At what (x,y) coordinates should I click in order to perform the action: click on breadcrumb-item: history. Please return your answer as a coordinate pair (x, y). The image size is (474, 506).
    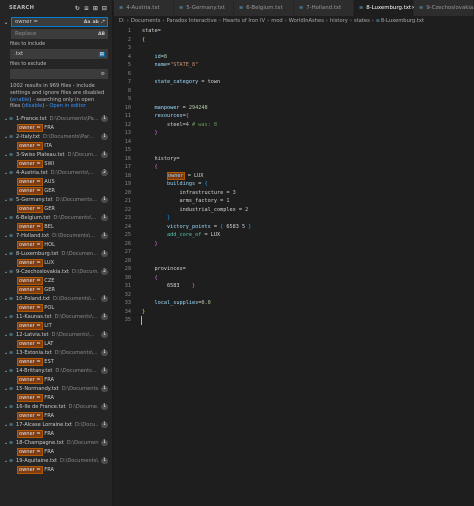
    Looking at the image, I should click on (339, 21).